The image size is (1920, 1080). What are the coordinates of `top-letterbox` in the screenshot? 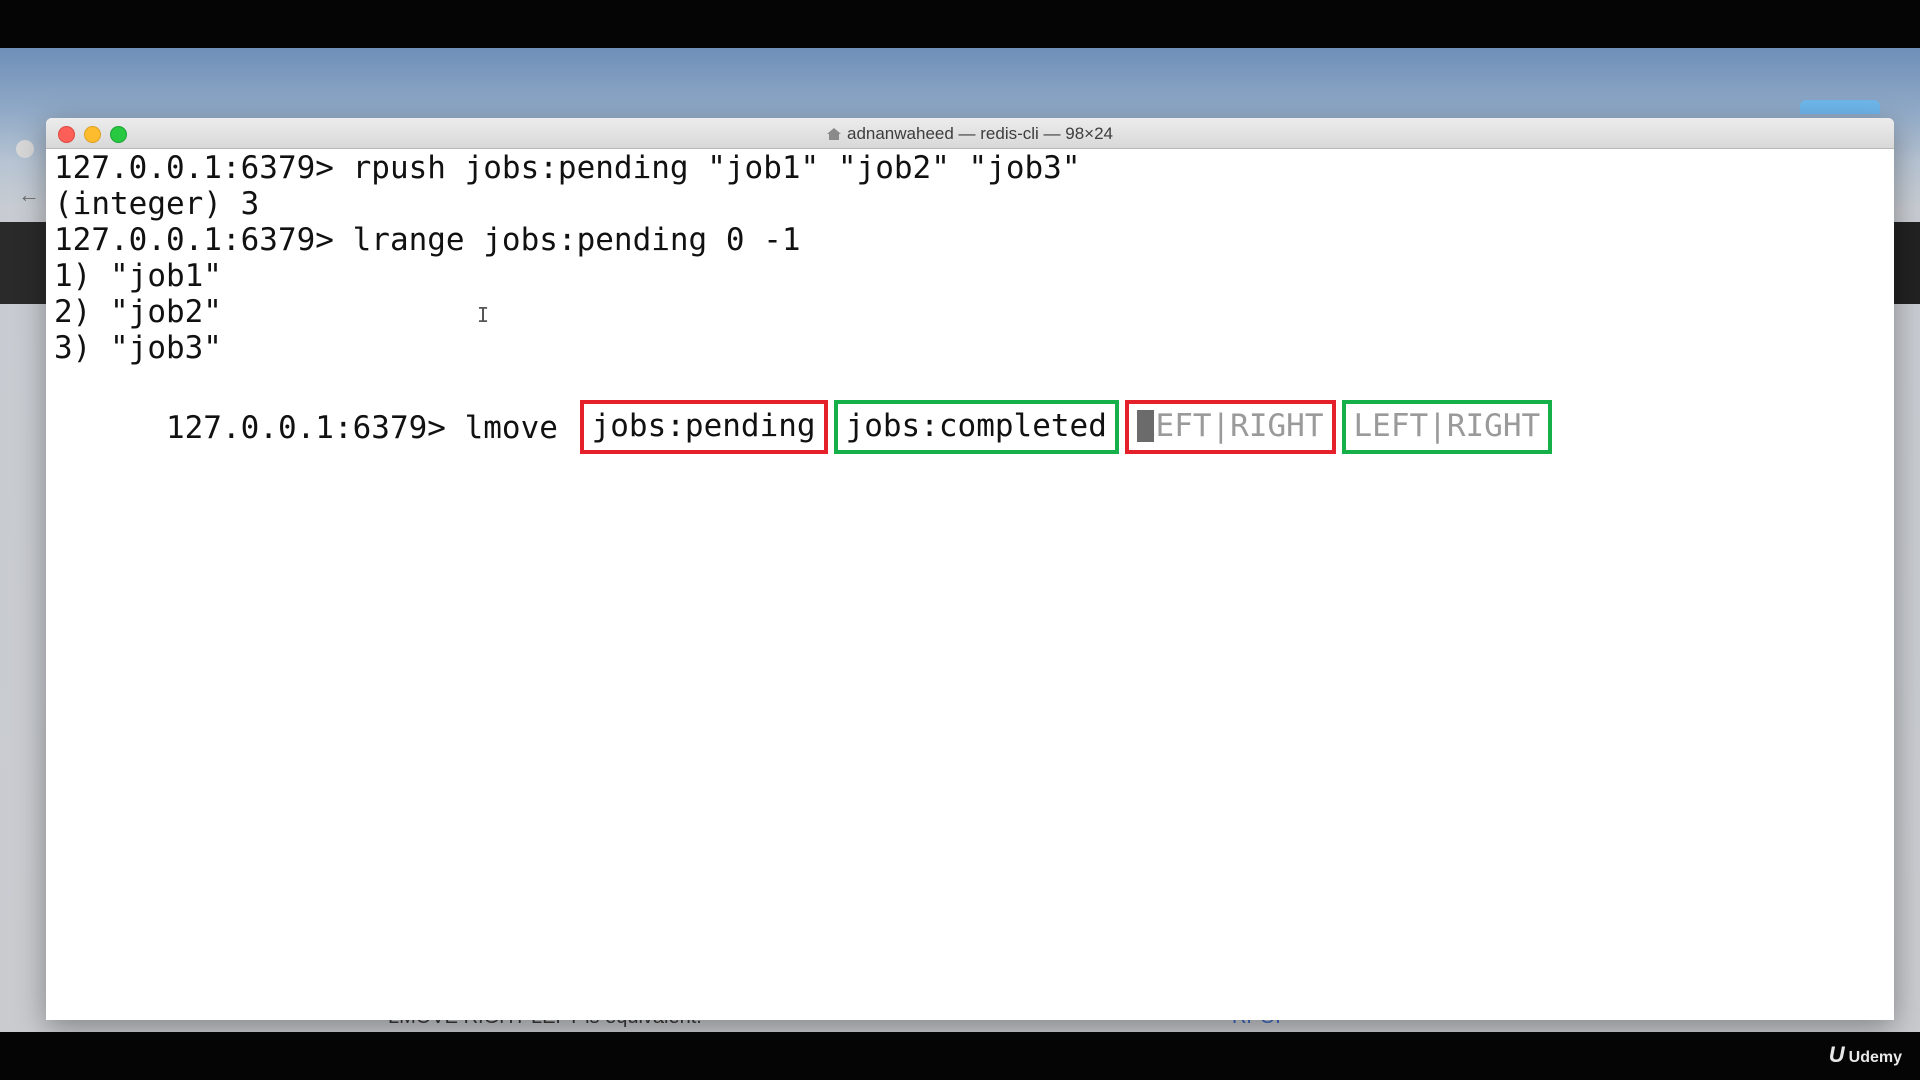 It's located at (960, 24).